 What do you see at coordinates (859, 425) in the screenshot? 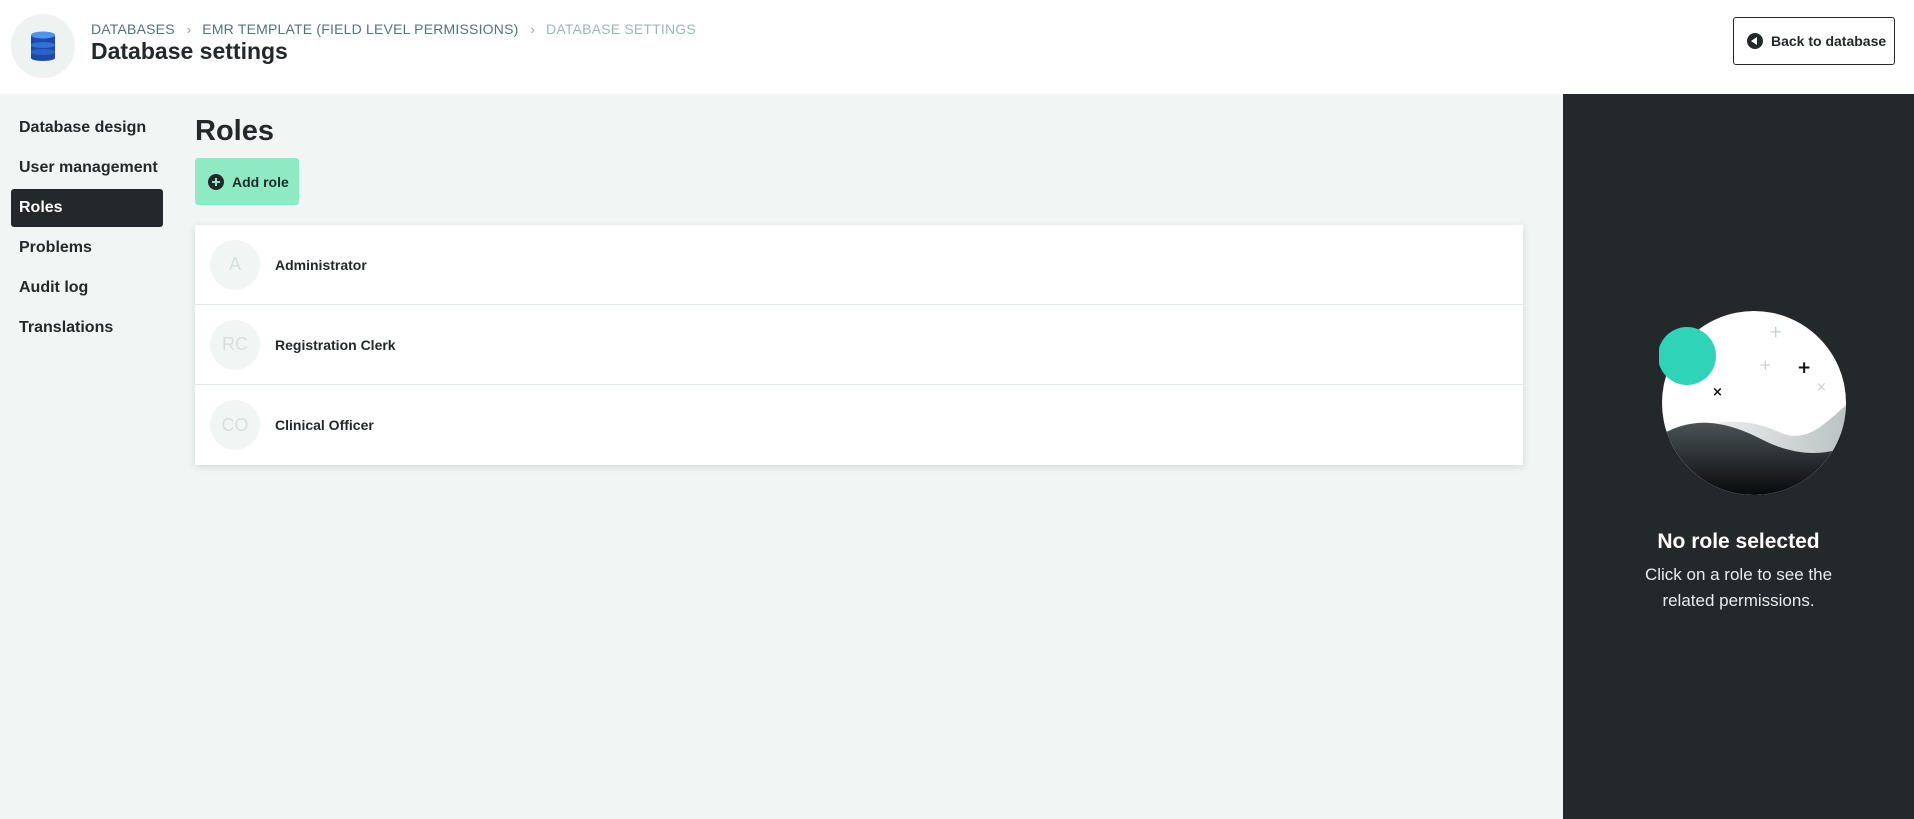
I see `list-item: CO Clinical Officer` at bounding box center [859, 425].